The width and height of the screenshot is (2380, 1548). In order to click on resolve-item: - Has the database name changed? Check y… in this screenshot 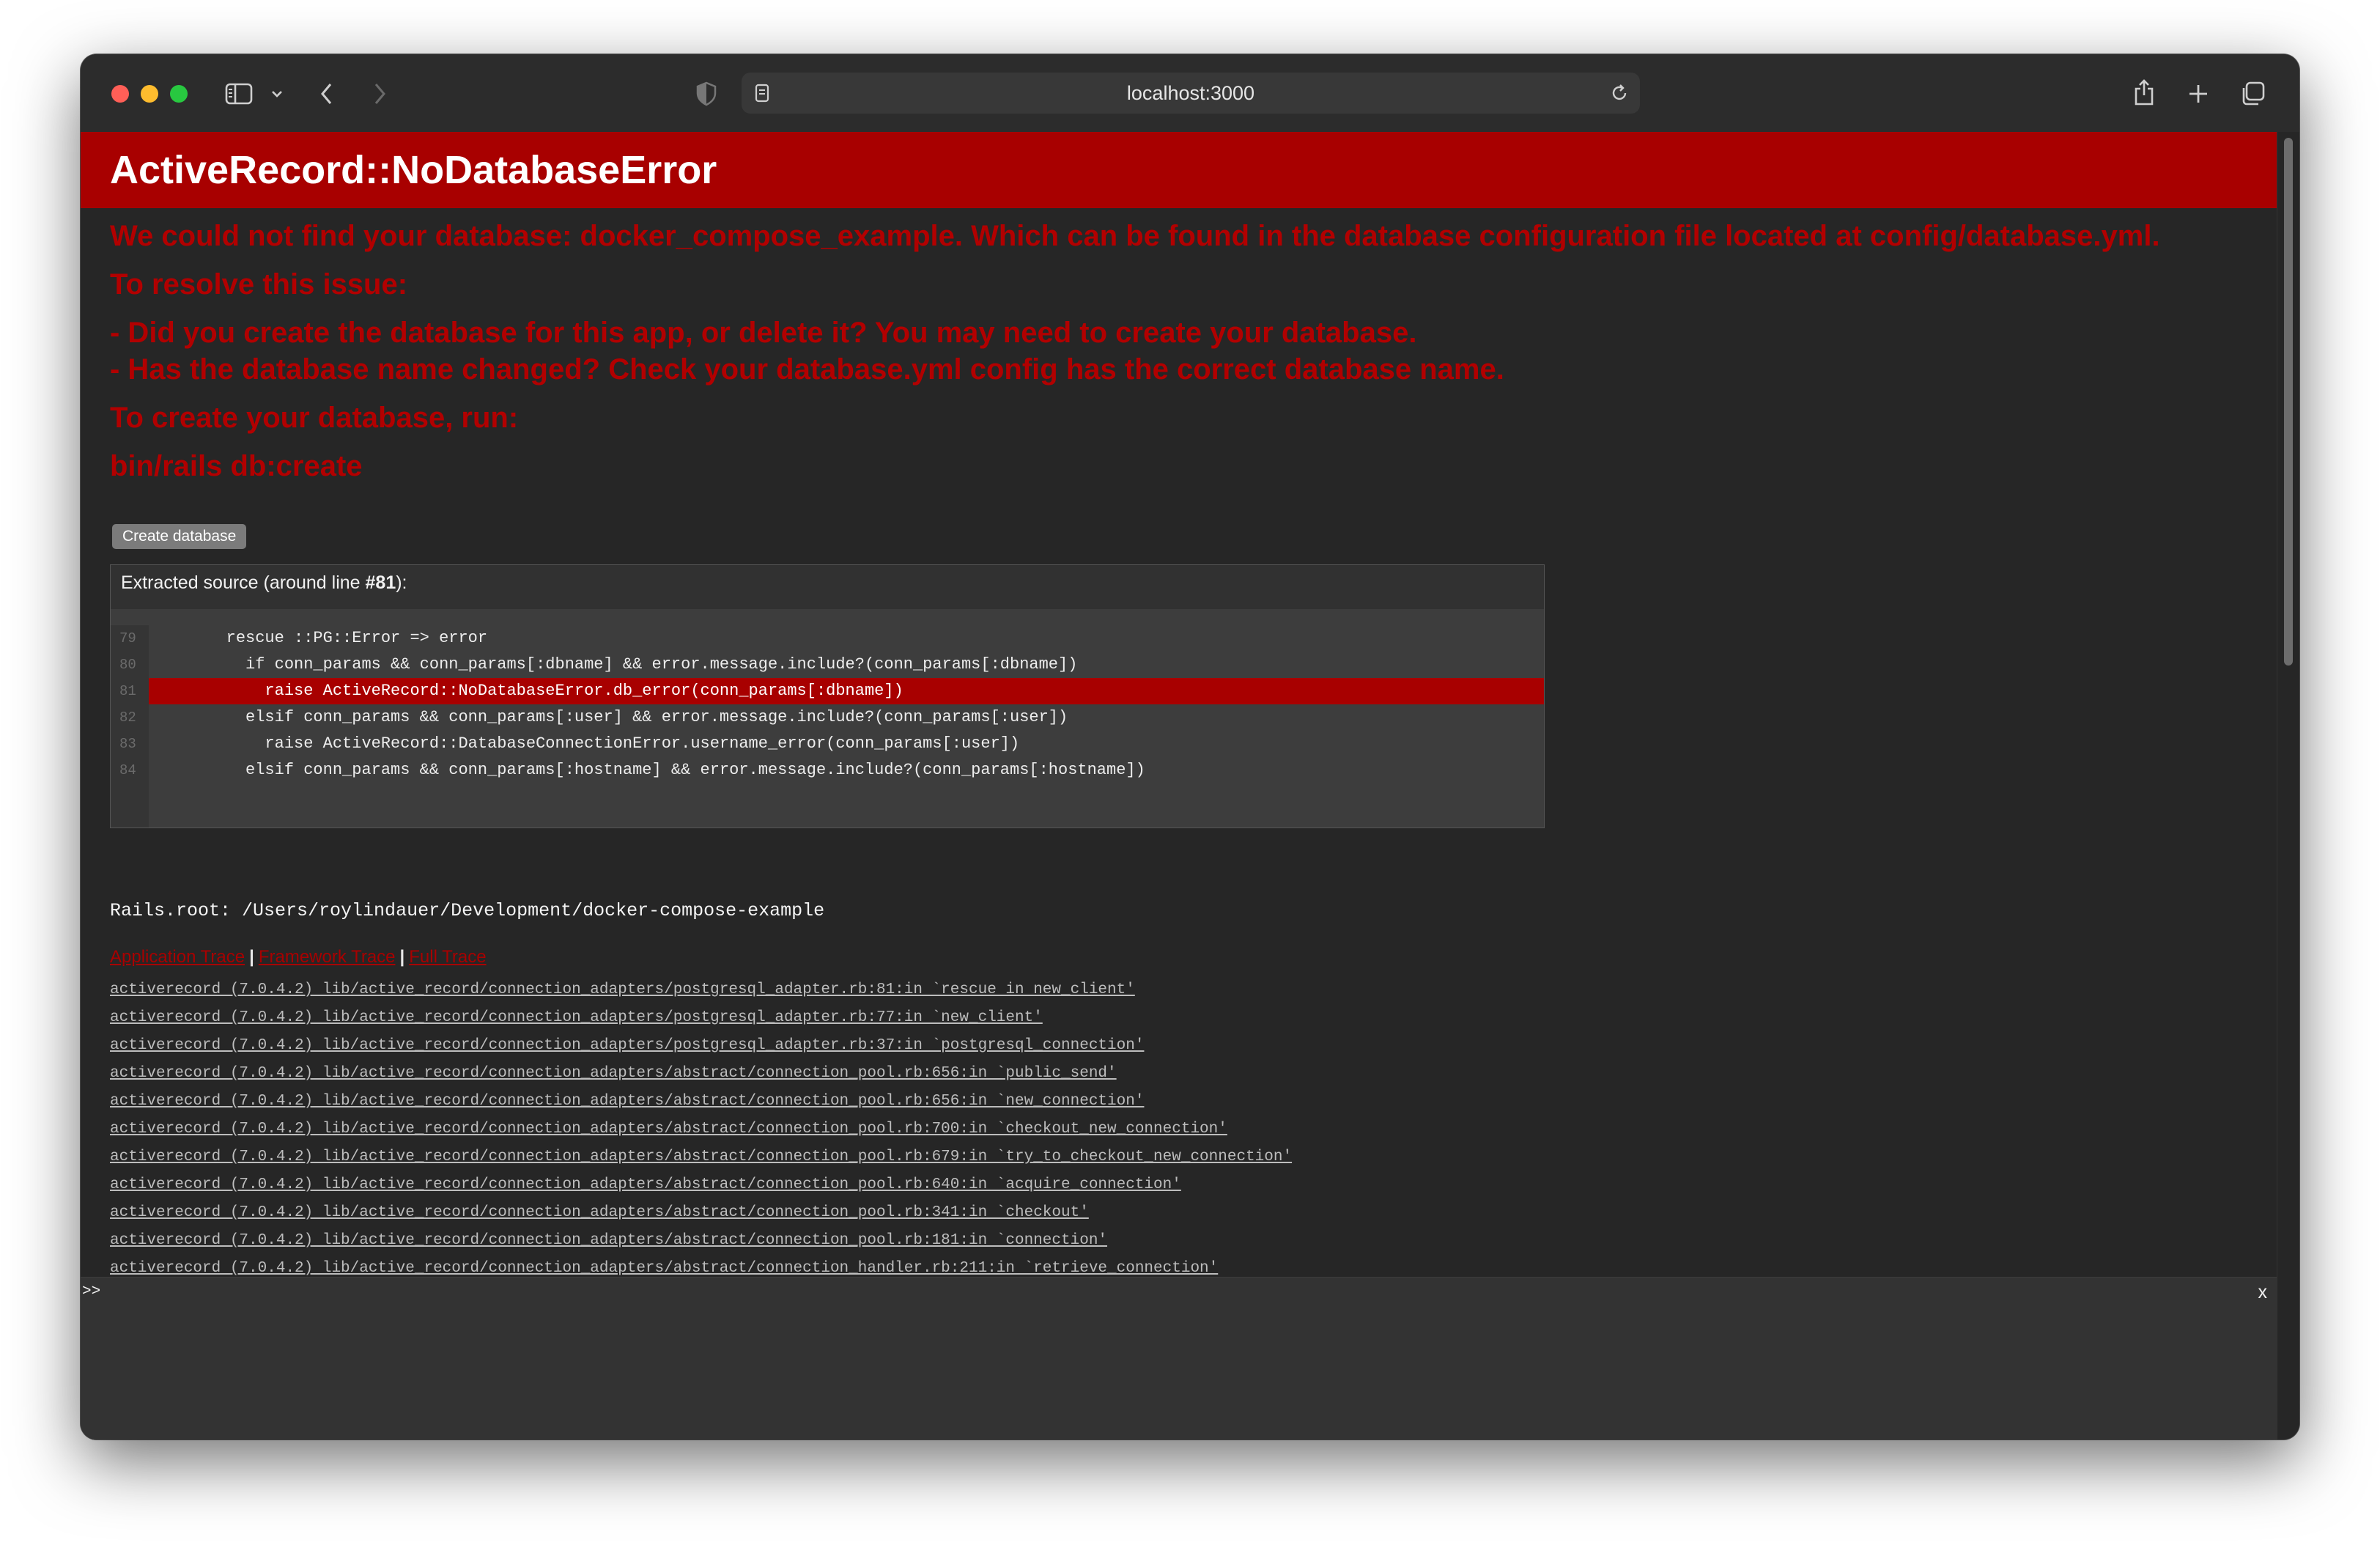, I will do `click(807, 369)`.